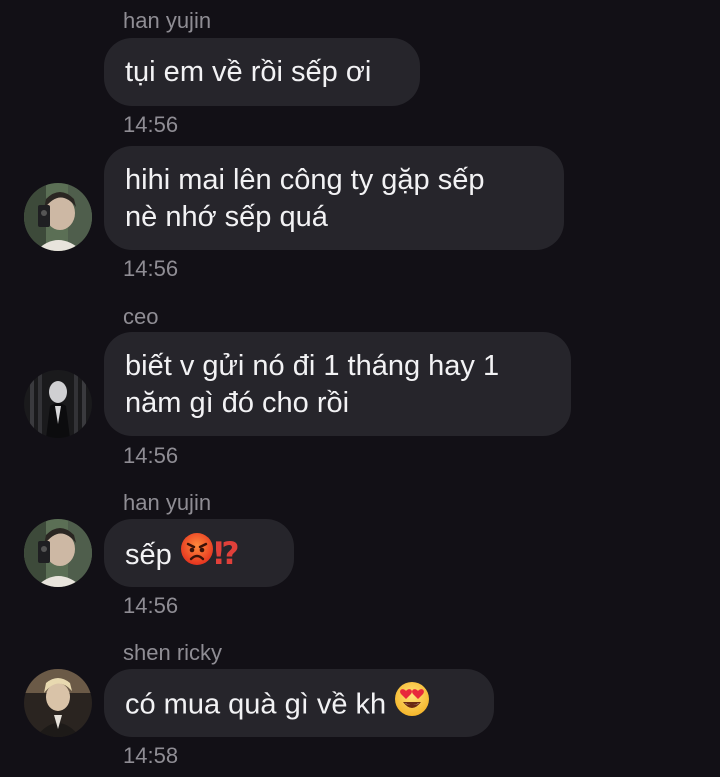 This screenshot has width=720, height=777. Describe the element at coordinates (256, 704) in the screenshot. I see `message-text: có mua quà gì về kh` at that location.